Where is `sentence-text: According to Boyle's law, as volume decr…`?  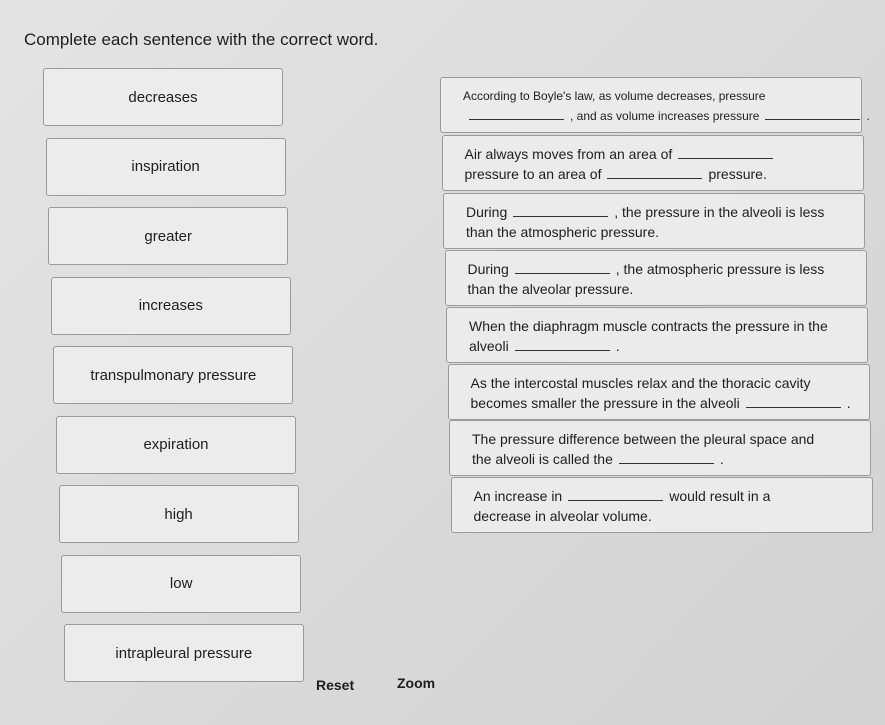
sentence-text: According to Boyle's law, as volume decr… is located at coordinates (614, 96).